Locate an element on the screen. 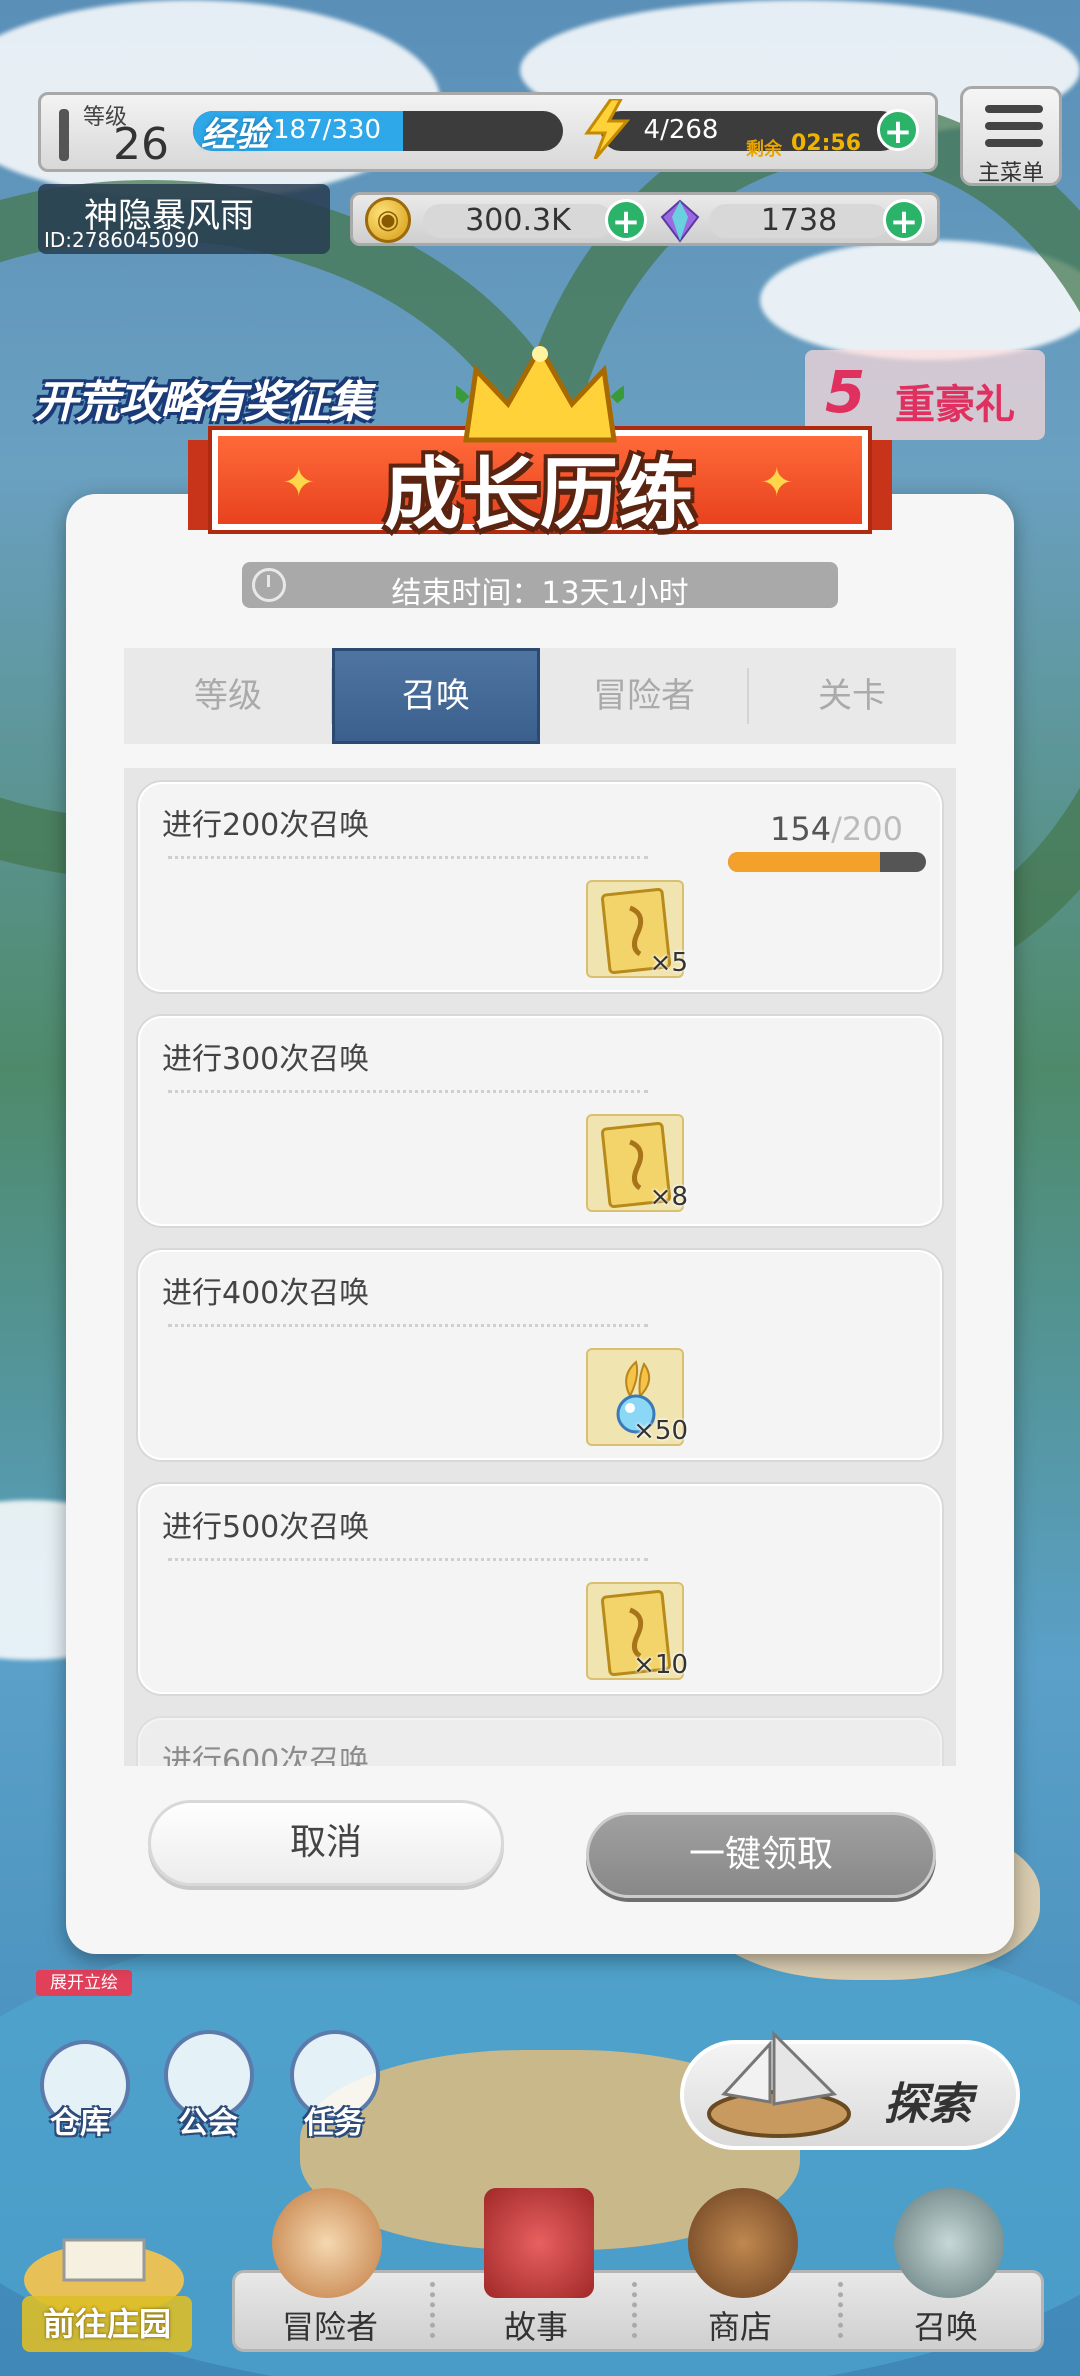  tab-stage: 关卡 is located at coordinates (852, 696).